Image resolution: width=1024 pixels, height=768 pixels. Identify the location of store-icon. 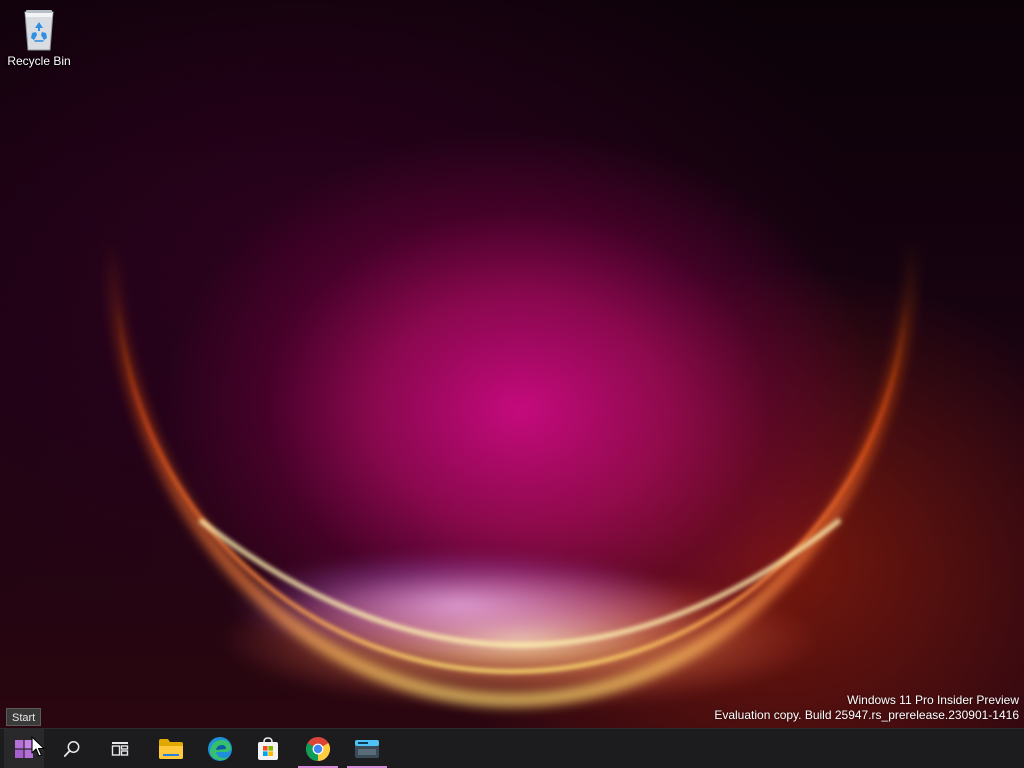
(268, 748).